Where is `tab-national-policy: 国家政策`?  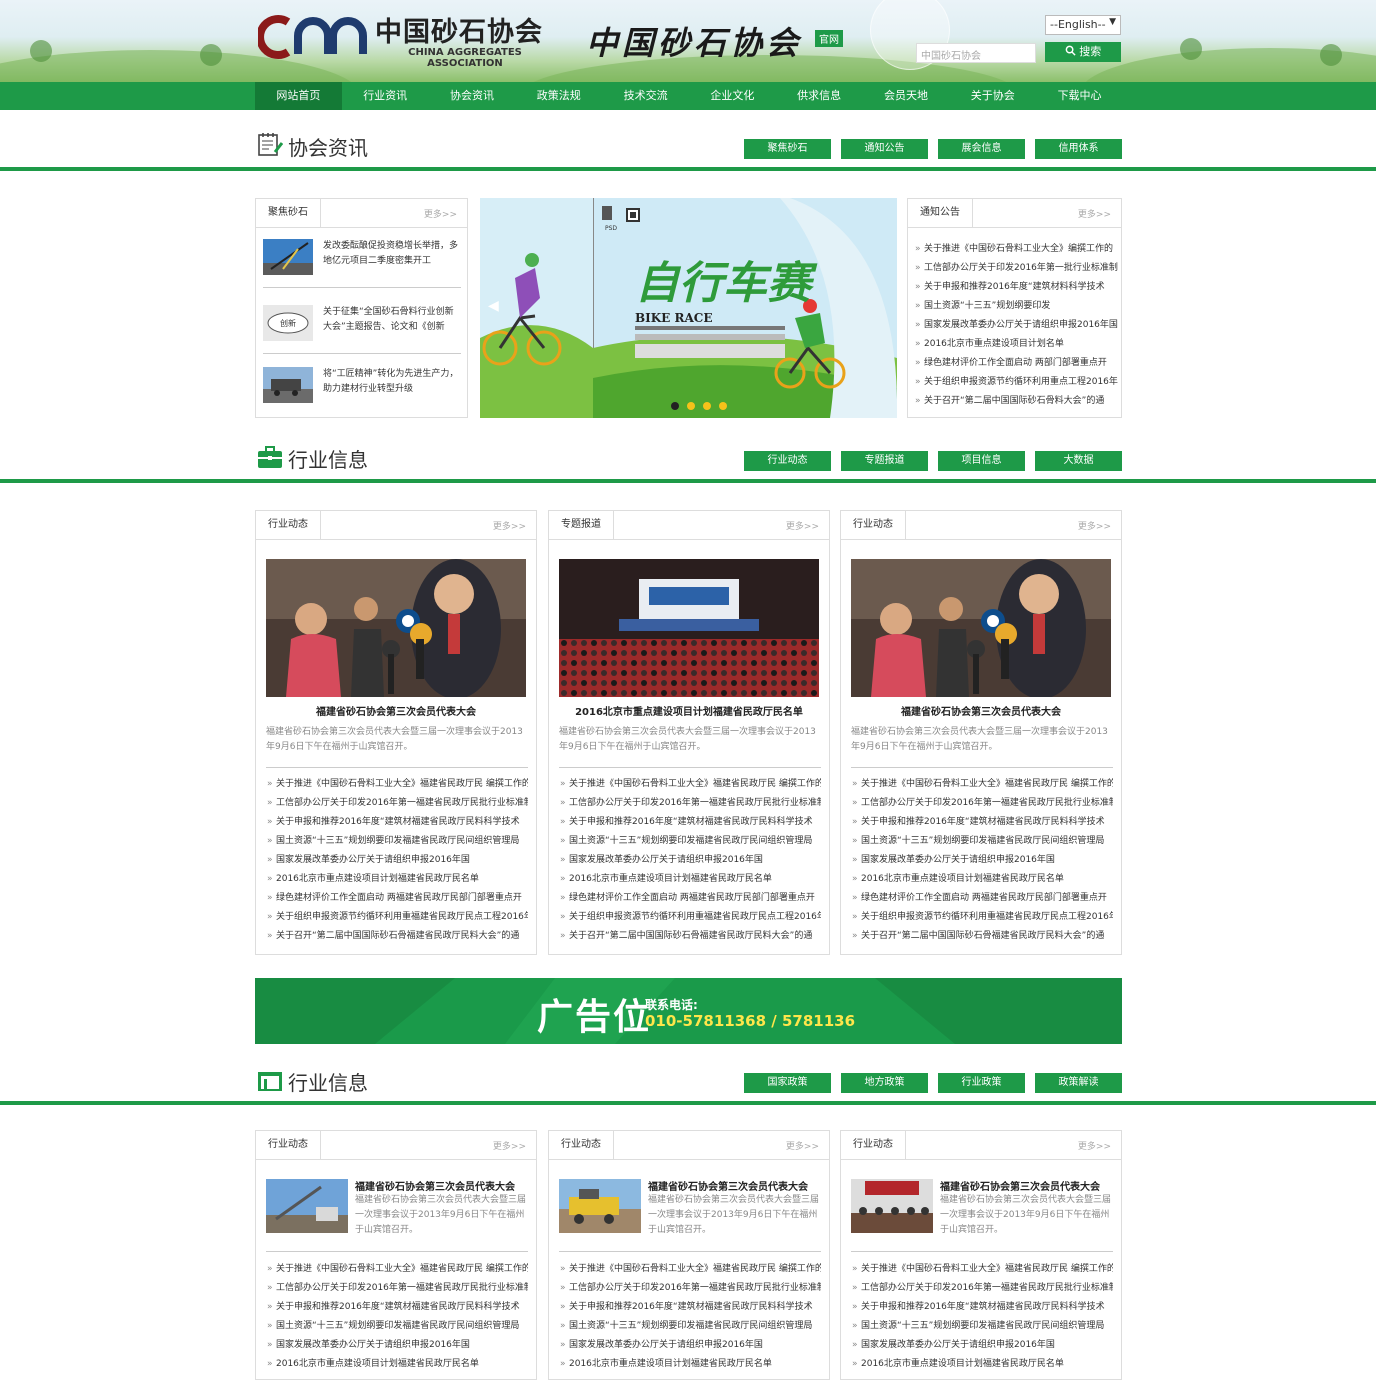 tab-national-policy: 国家政策 is located at coordinates (787, 1083).